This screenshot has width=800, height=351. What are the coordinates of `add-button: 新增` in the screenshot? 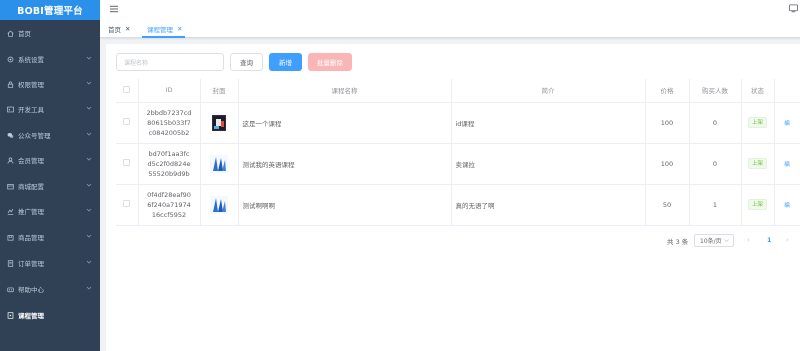 It's located at (285, 62).